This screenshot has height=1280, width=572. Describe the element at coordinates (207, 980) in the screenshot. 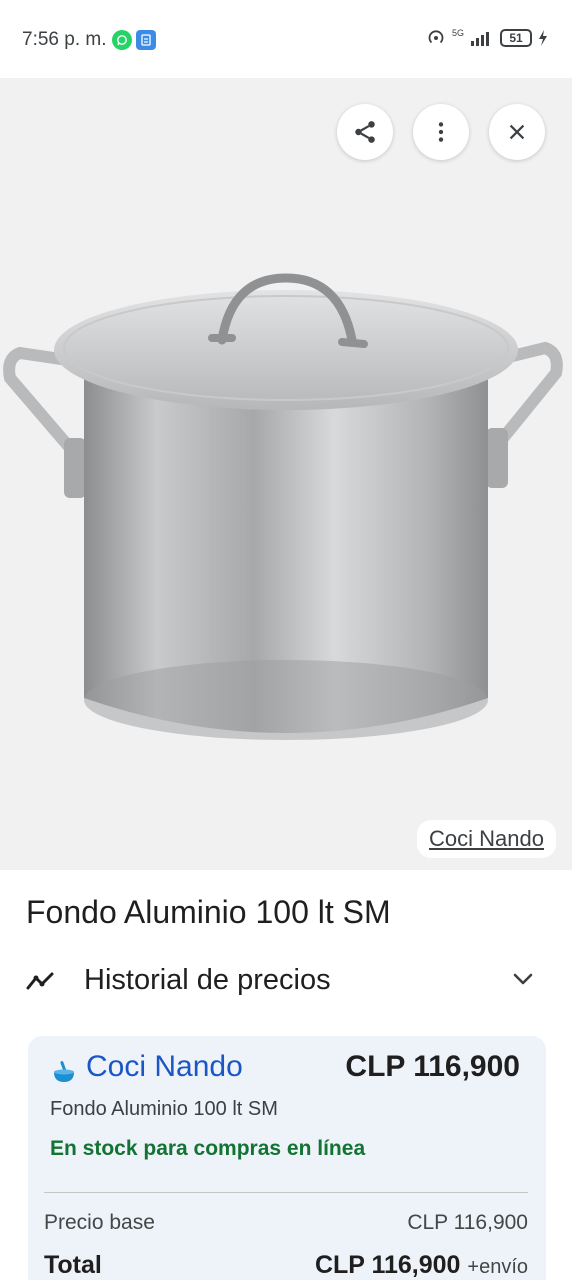

I see `price-history-label: Historial de precios` at that location.